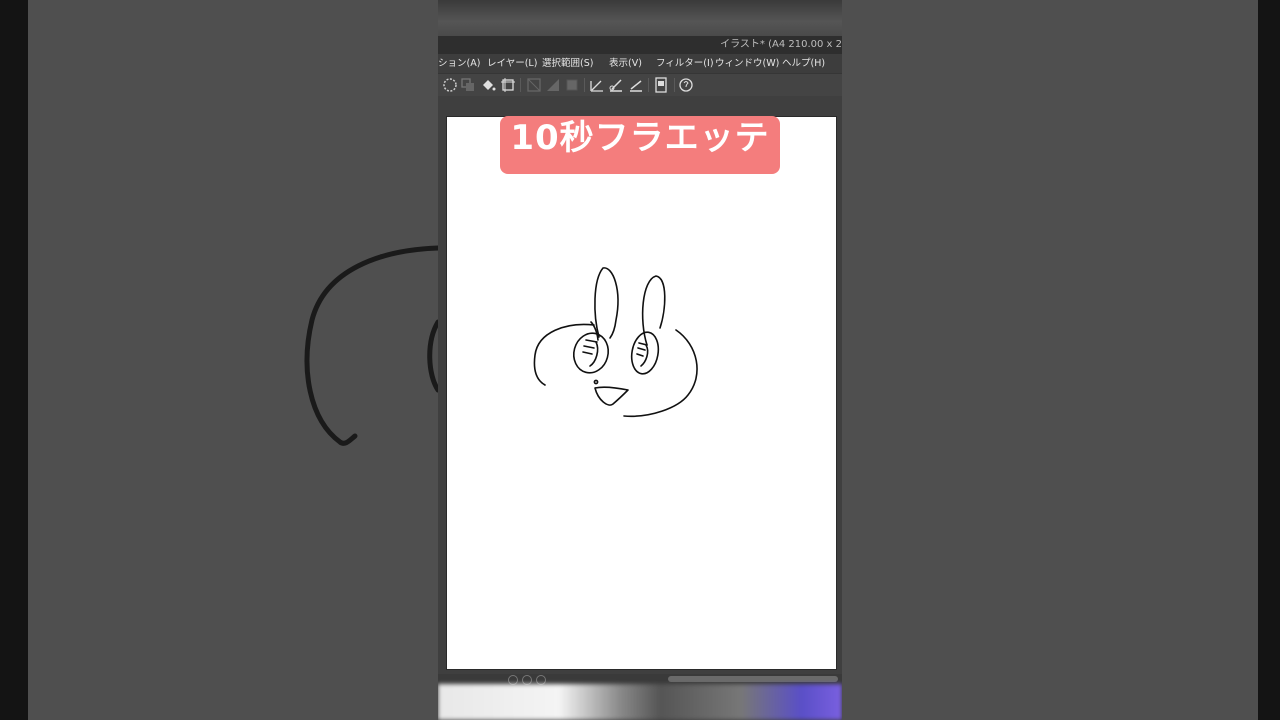 The height and width of the screenshot is (720, 1280). Describe the element at coordinates (615, 342) in the screenshot. I see `rabbit-sketch` at that location.